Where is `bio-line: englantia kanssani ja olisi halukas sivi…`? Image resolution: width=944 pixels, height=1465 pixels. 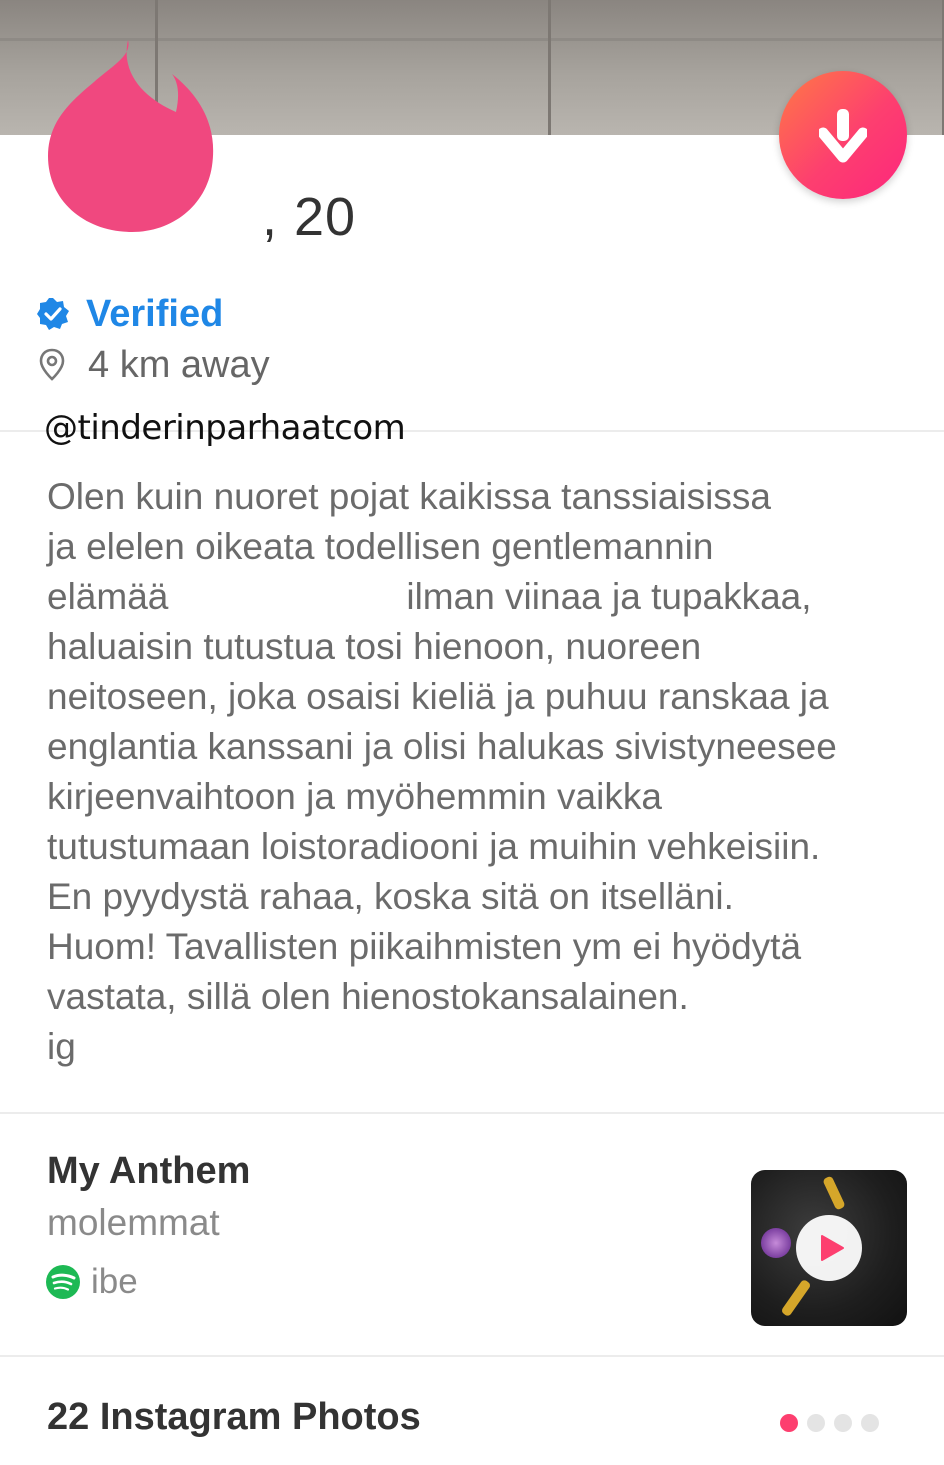
bio-line: englantia kanssani ja olisi halukas sivi… is located at coordinates (442, 746).